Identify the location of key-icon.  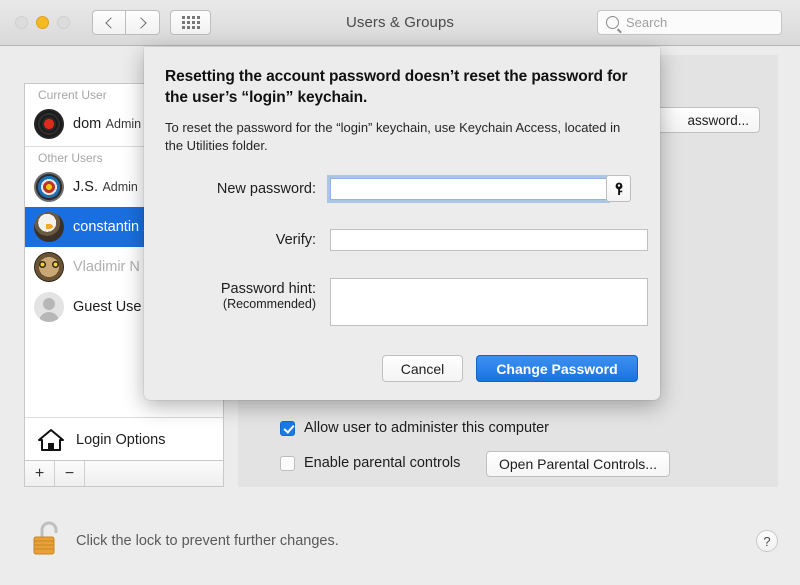
(618, 188).